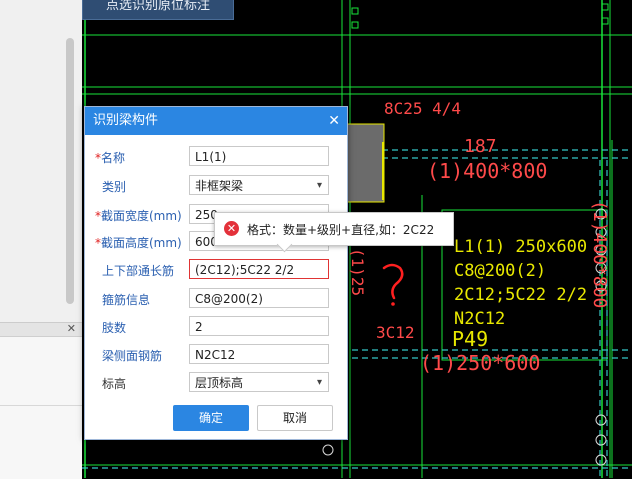 The height and width of the screenshot is (479, 632). Describe the element at coordinates (520, 295) in the screenshot. I see `cad-beam-line3: 2C12;5C22 2/2` at that location.